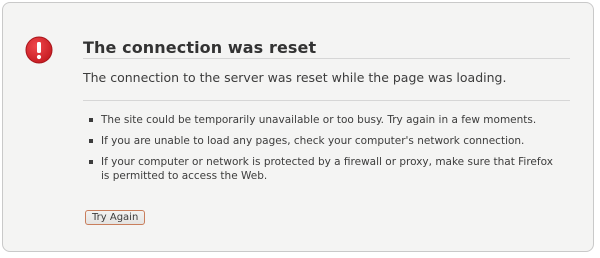 This screenshot has height=258, width=600. What do you see at coordinates (39, 50) in the screenshot?
I see `error-exclamation-icon` at bounding box center [39, 50].